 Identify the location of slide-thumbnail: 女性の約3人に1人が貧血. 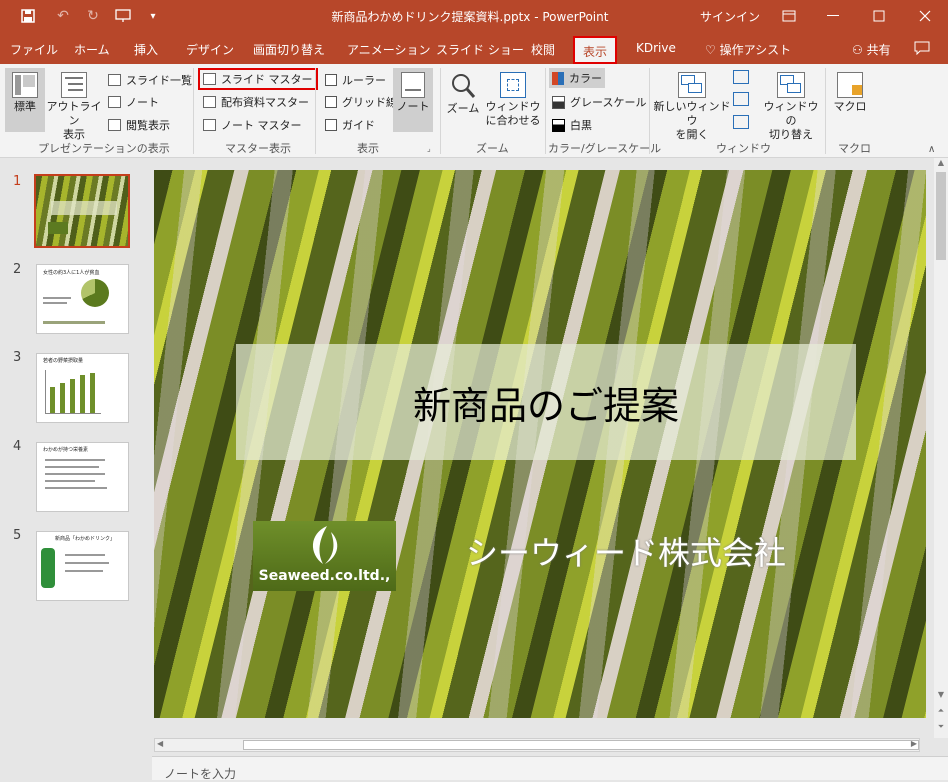
(82, 299).